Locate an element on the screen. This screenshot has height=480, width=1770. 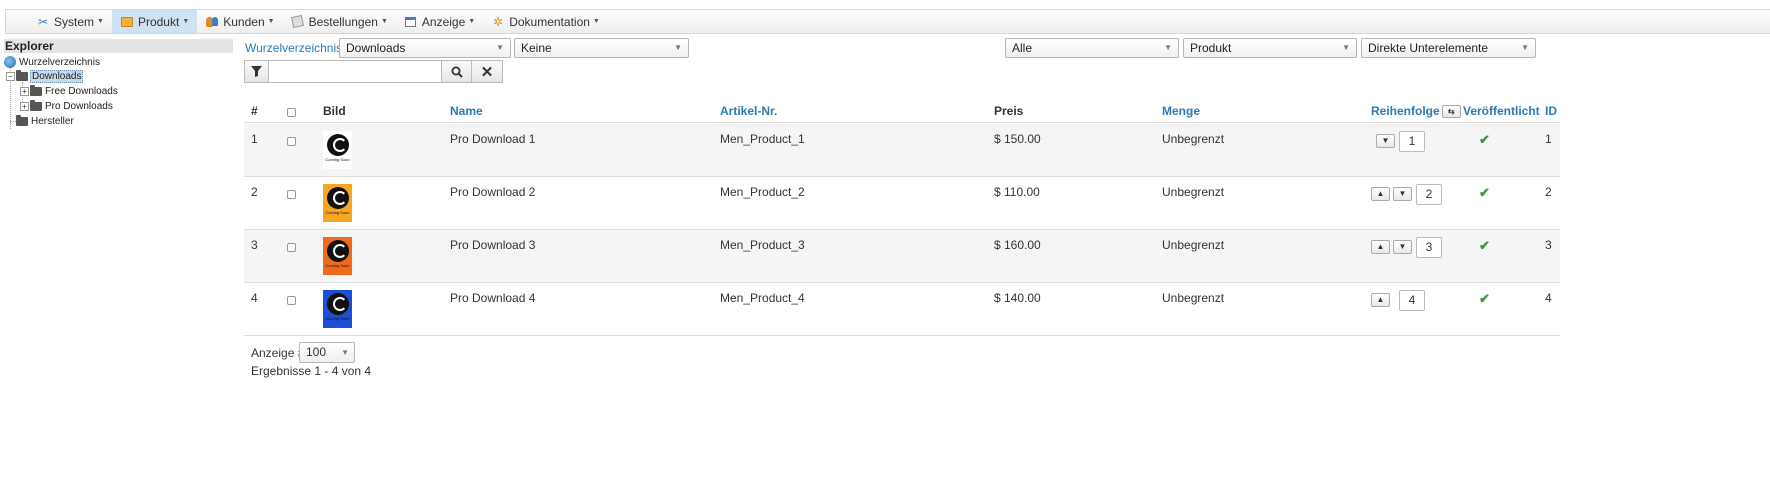
header-num: # is located at coordinates (254, 111).